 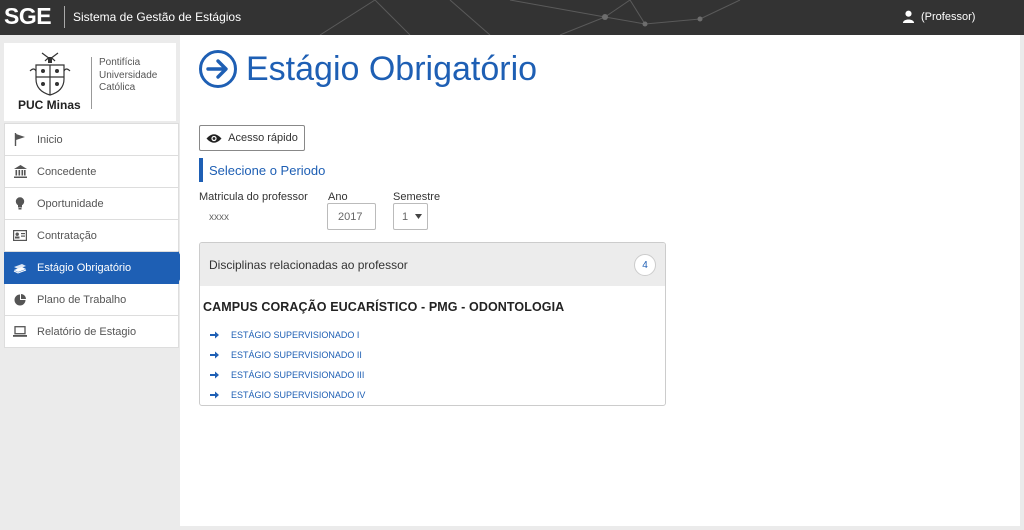 I want to click on semestre-value: 1, so click(x=405, y=216).